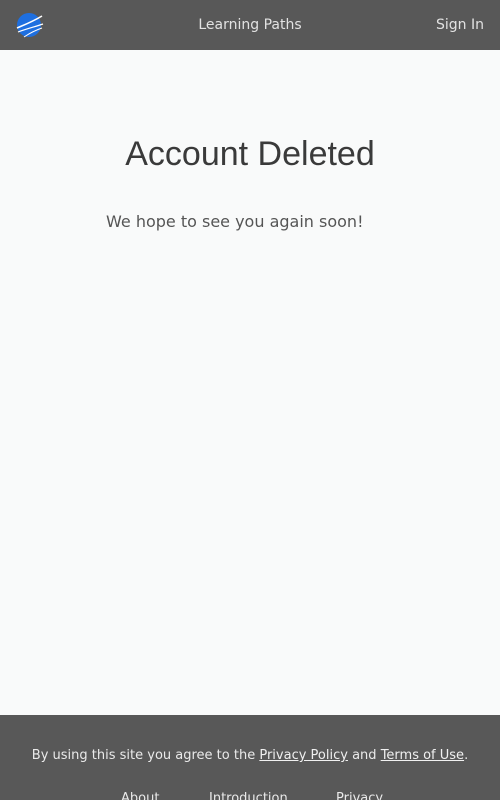 Image resolution: width=500 pixels, height=800 pixels. I want to click on page-title: Account Deleted, so click(250, 154).